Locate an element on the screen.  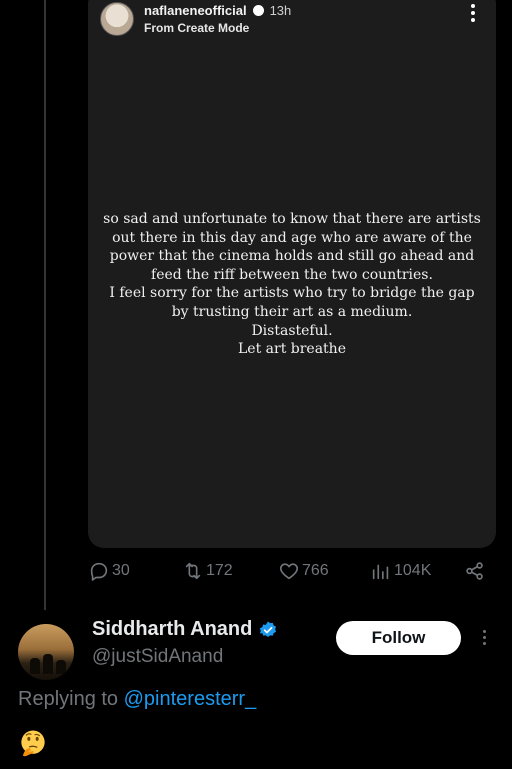
share-icon is located at coordinates (474, 571).